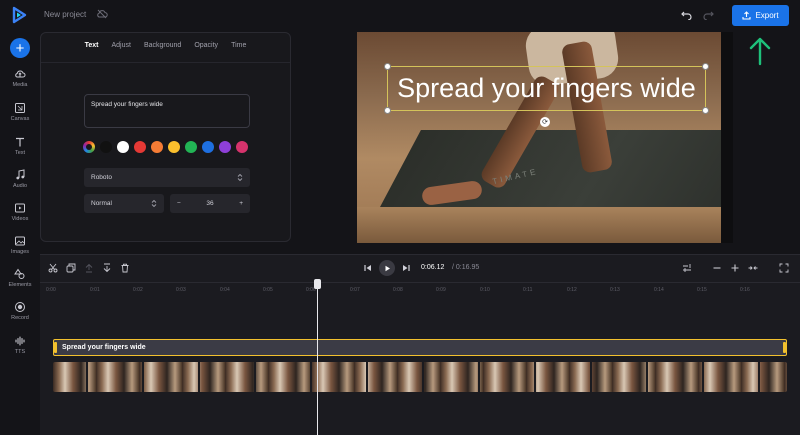  What do you see at coordinates (53, 268) in the screenshot?
I see `split-scissors-icon` at bounding box center [53, 268].